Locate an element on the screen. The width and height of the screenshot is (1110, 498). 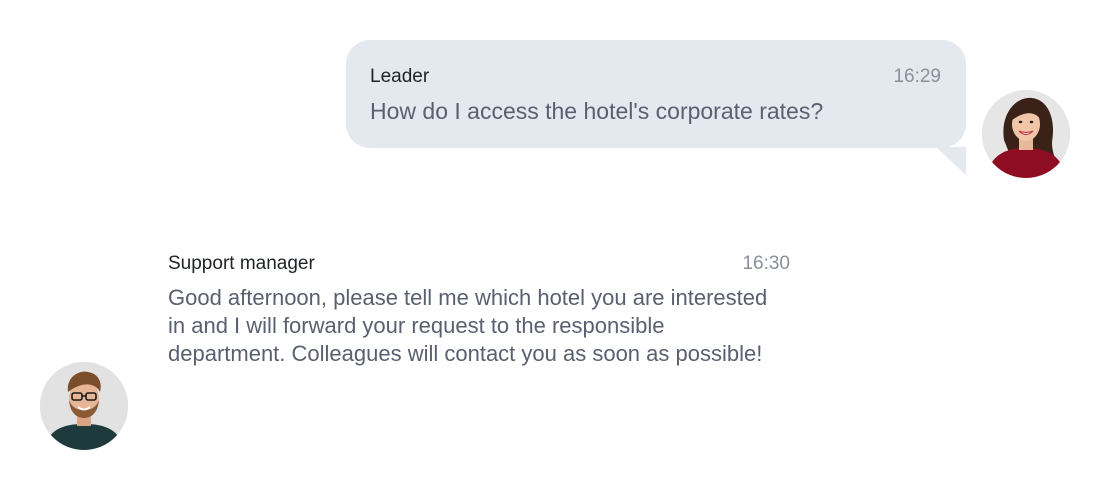
message-time: 16:29 is located at coordinates (917, 76).